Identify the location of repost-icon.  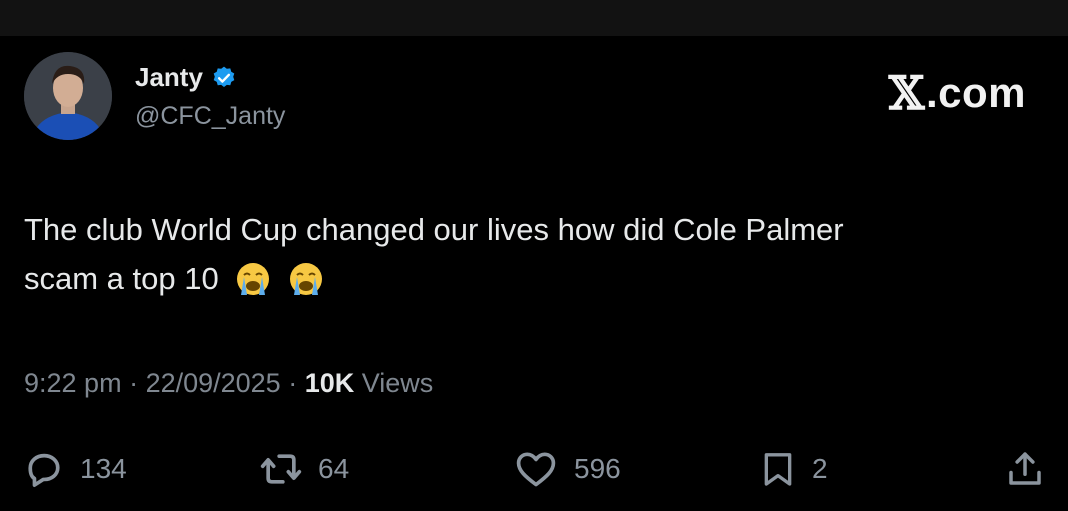
(281, 469).